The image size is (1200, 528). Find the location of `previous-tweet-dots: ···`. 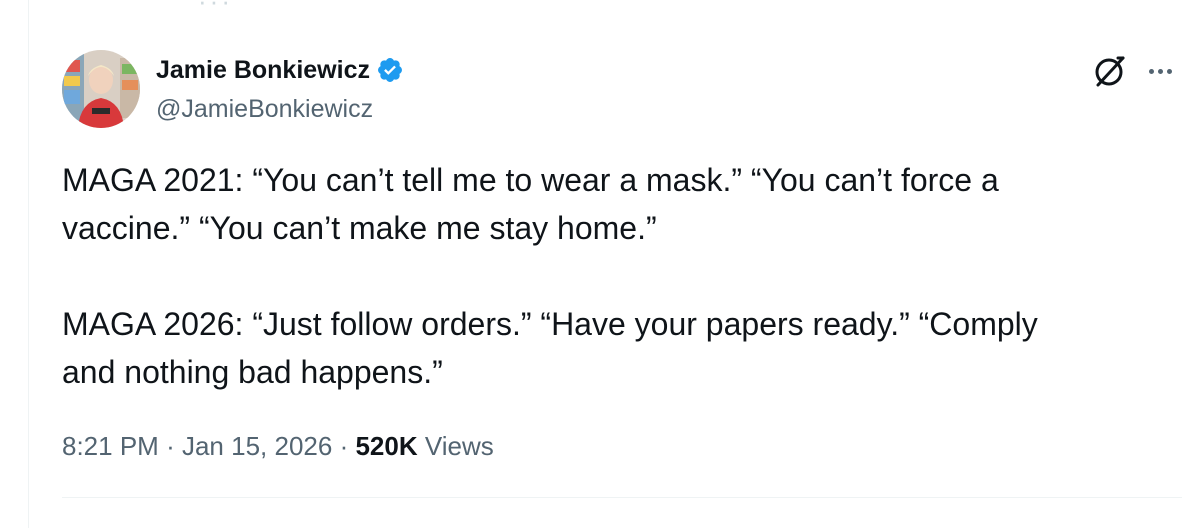

previous-tweet-dots: ··· is located at coordinates (215, 8).